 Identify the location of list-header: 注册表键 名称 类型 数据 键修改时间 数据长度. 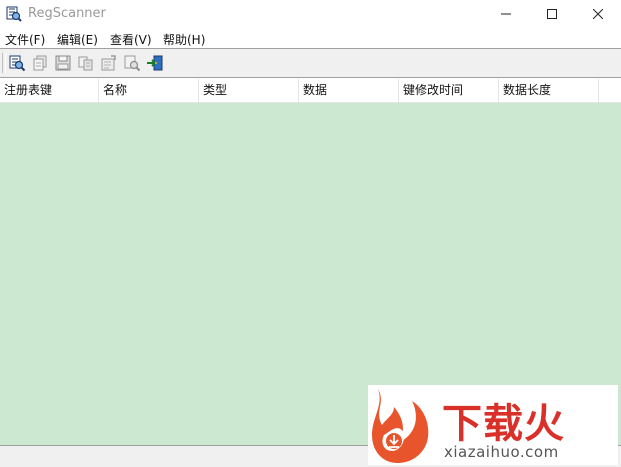
(310, 91).